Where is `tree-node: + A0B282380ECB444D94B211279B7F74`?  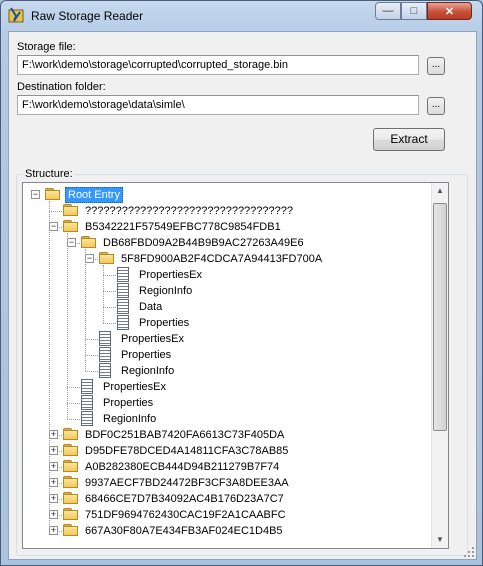
tree-node: + A0B282380ECB444D94B211279B7F74 is located at coordinates (225, 467).